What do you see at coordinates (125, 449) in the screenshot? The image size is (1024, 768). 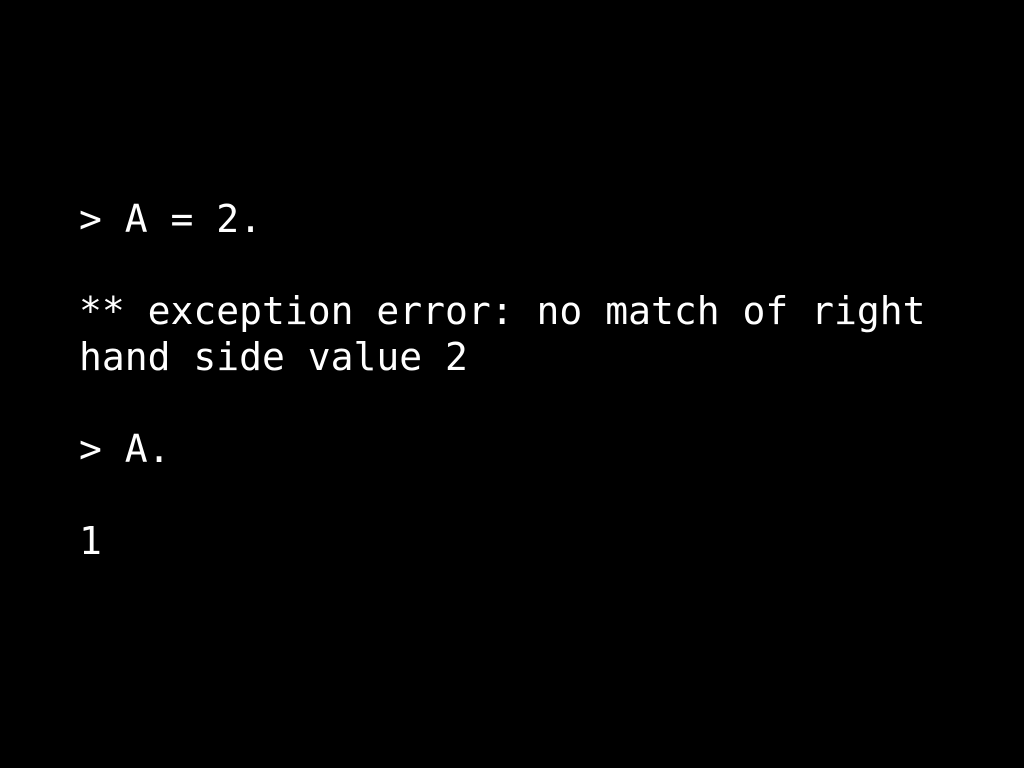 I see `terminal-line-input: > A.` at bounding box center [125, 449].